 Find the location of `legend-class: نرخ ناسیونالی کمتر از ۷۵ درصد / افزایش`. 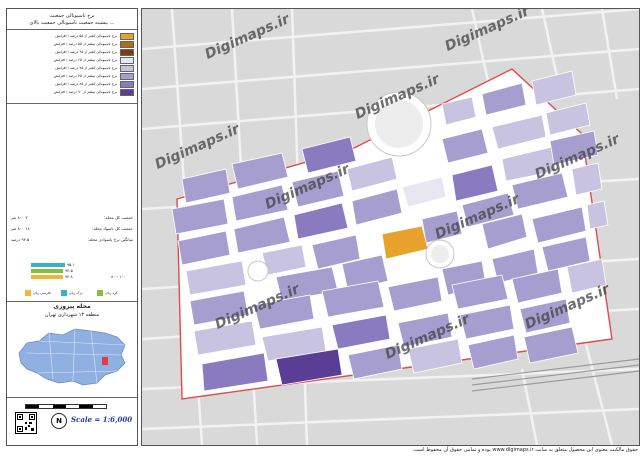

legend-class: نرخ ناسیونالی کمتر از ۷۵ درصد / افزایش is located at coordinates (94, 68).